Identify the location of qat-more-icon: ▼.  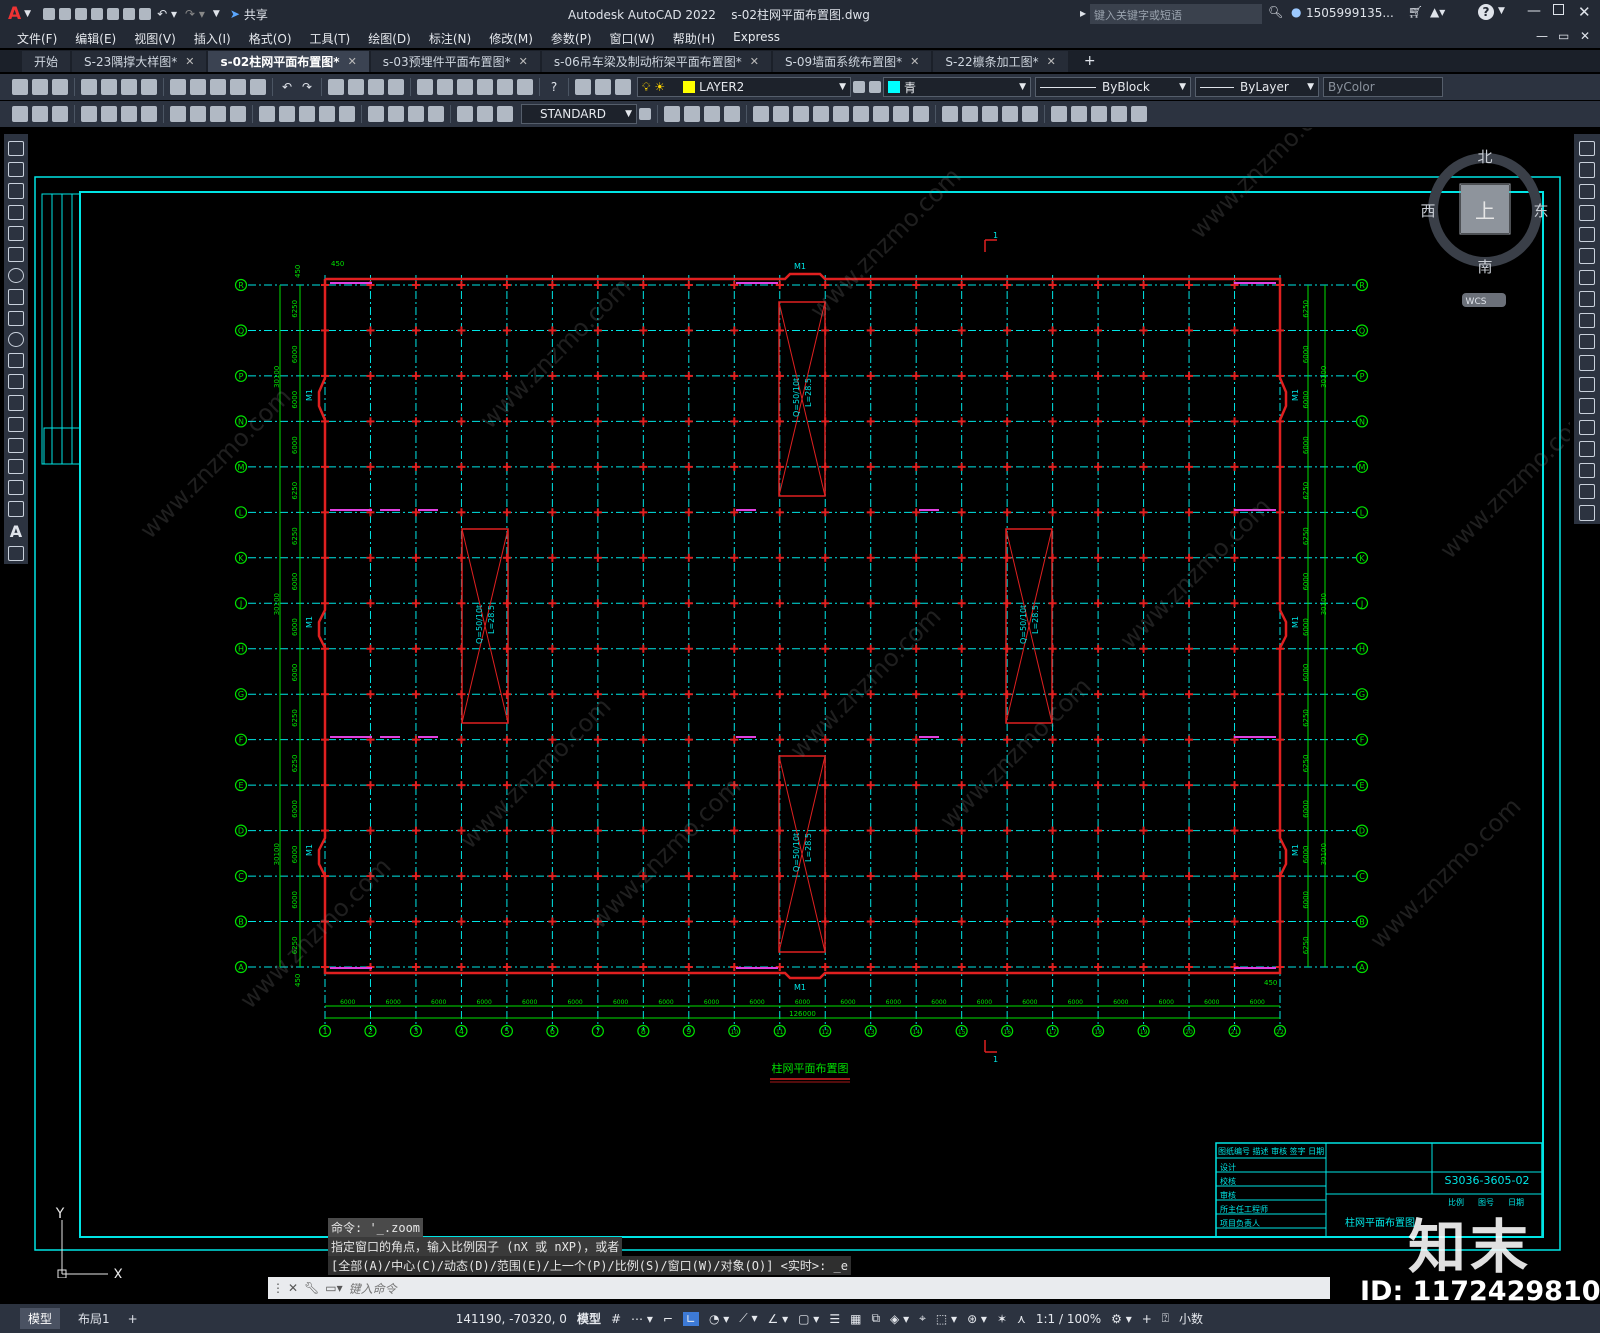
(216, 14).